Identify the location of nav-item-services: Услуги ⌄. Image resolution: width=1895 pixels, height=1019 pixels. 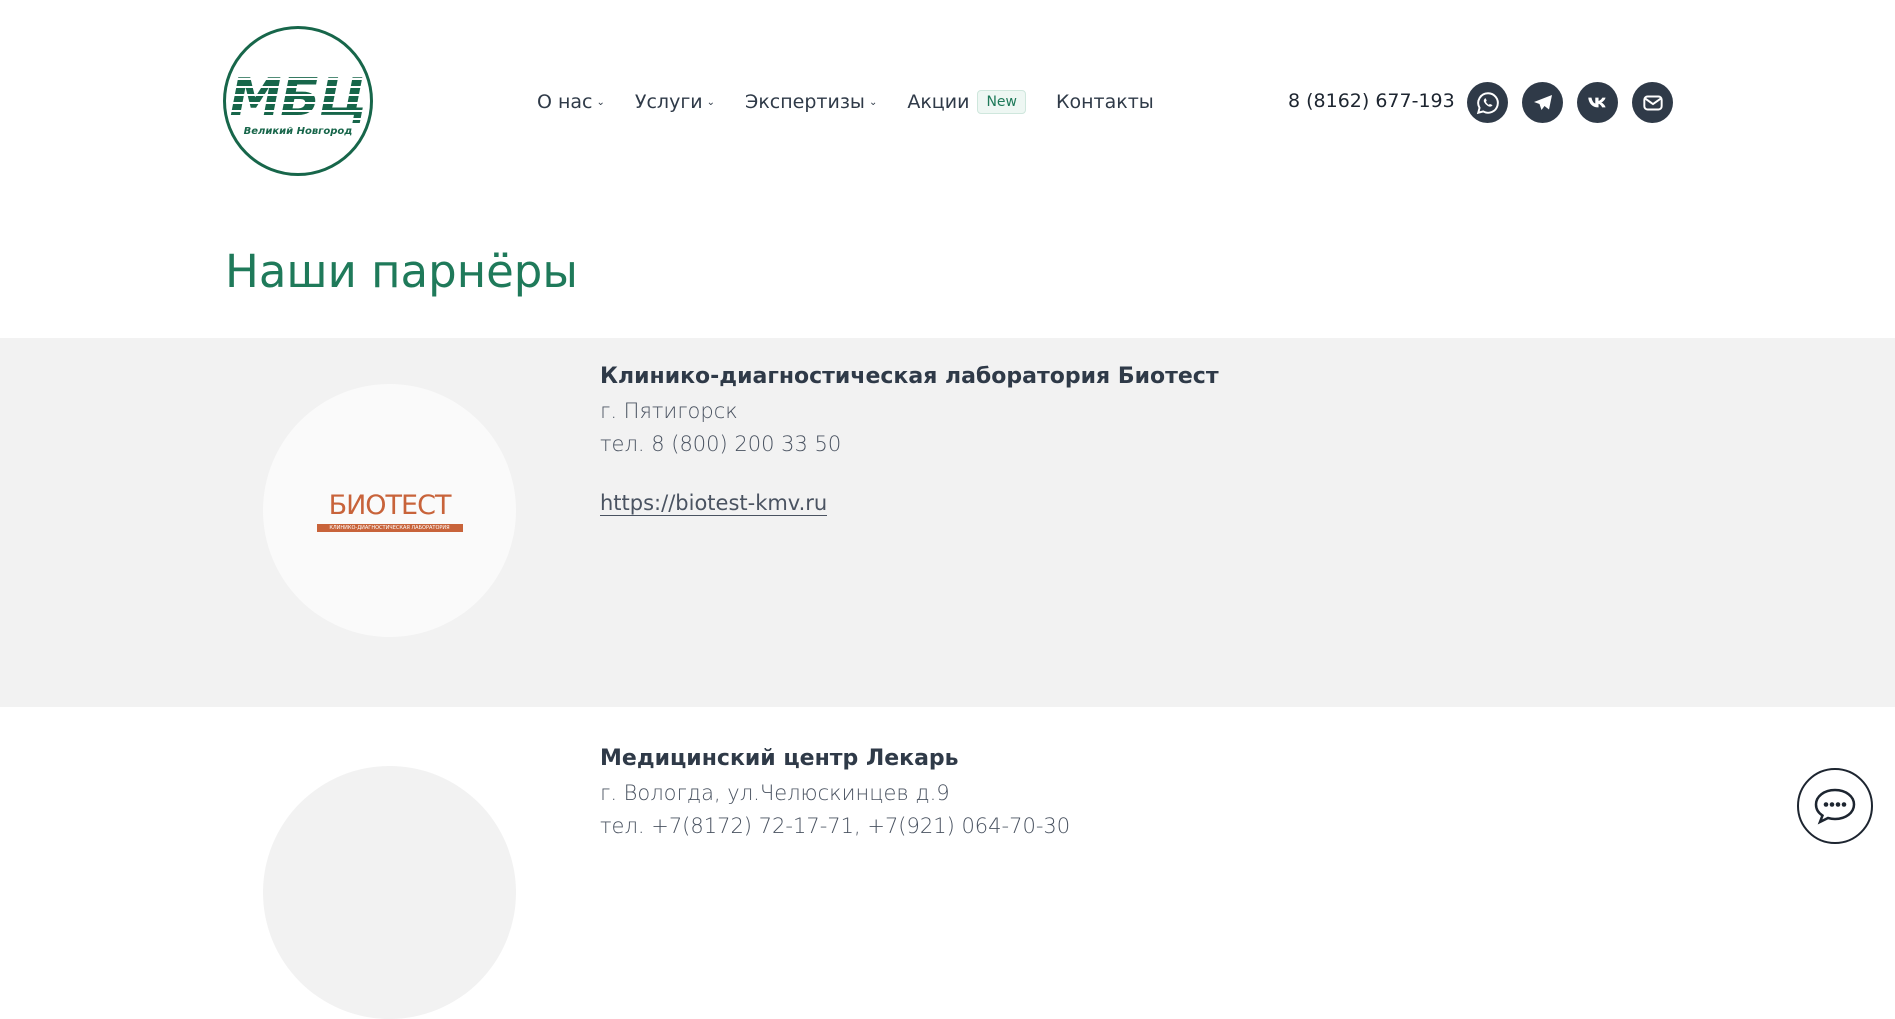
(675, 102).